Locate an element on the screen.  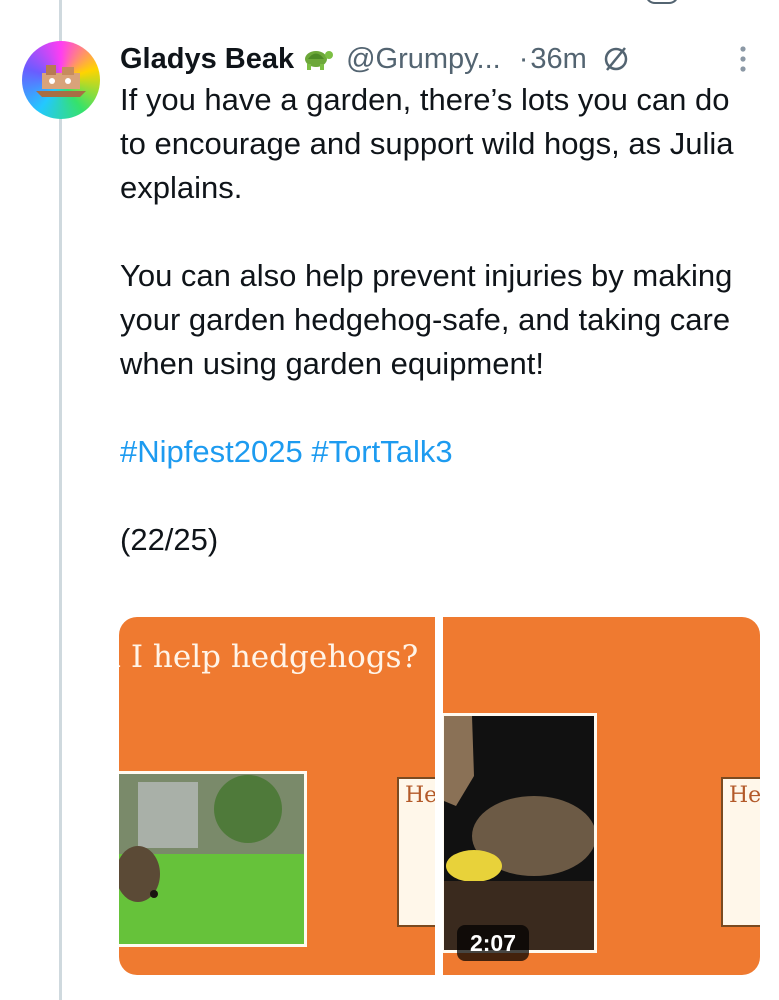
circle-slash-icon is located at coordinates (616, 59).